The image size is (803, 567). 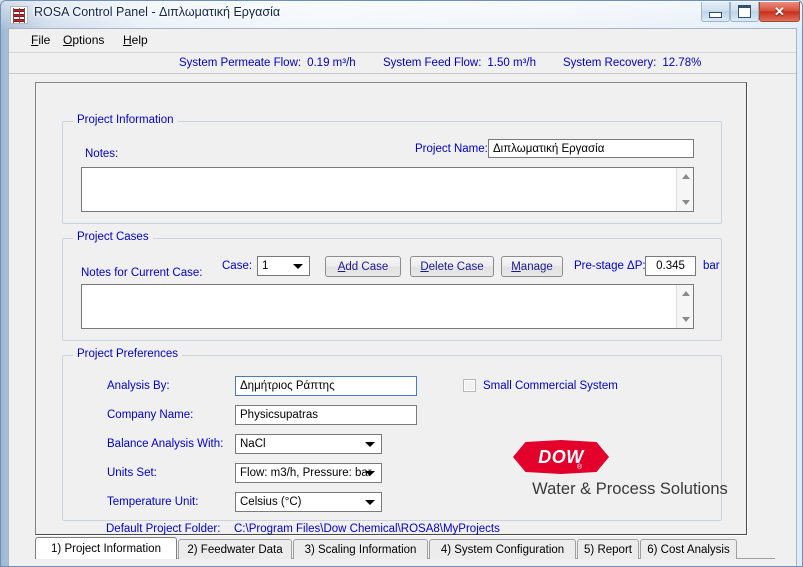 I want to click on project-notes-textarea, so click(x=387, y=189).